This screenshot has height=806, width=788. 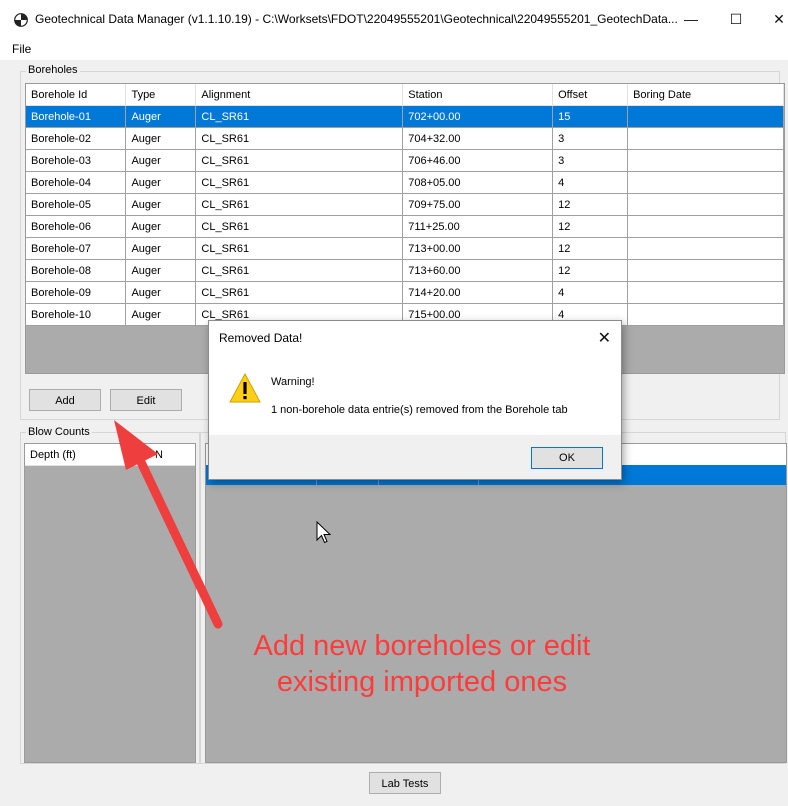 I want to click on mouse-cursor-icon, so click(x=324, y=532).